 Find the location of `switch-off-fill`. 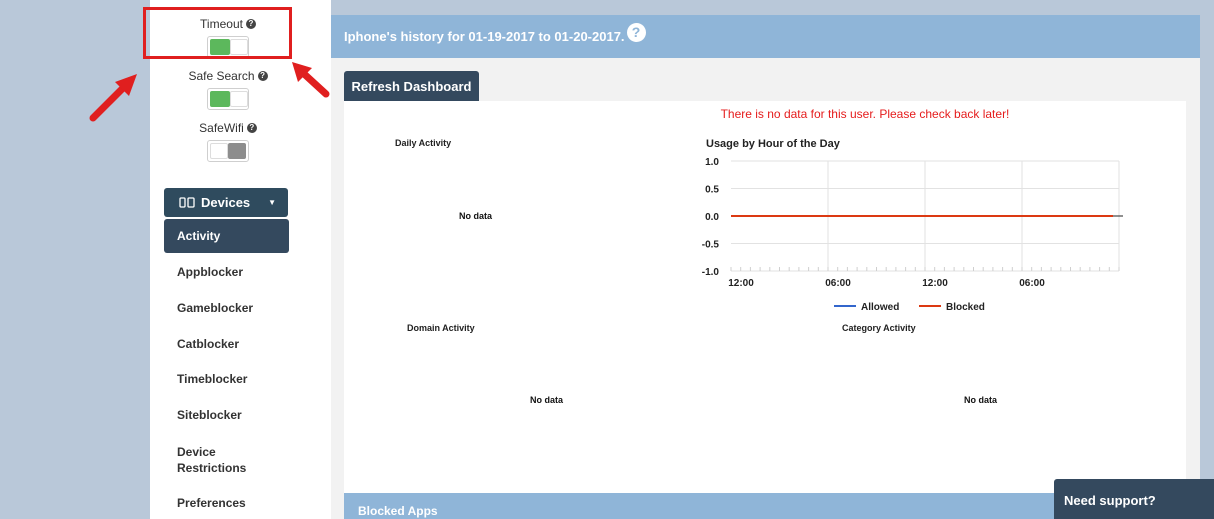

switch-off-fill is located at coordinates (237, 151).